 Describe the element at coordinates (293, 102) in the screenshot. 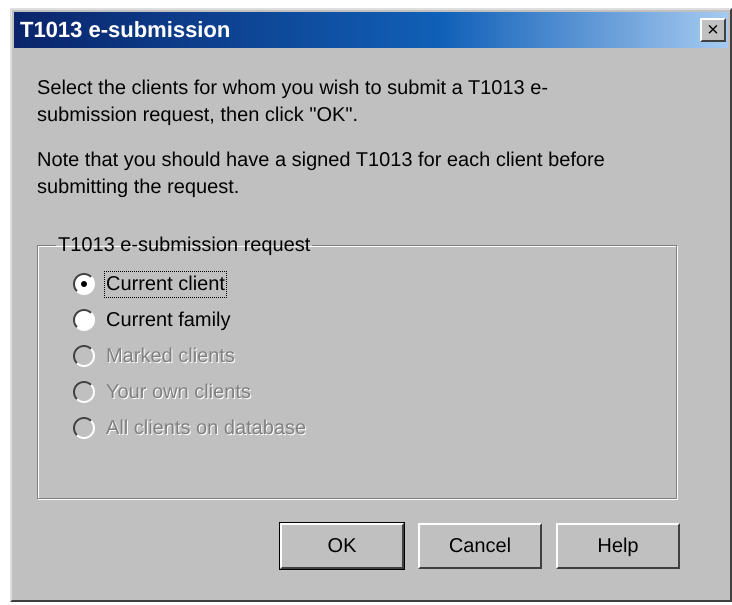

I see `instruction-text: Select the clients for whom you wish to submit a T1013 e-submission request, then click "OK".` at that location.